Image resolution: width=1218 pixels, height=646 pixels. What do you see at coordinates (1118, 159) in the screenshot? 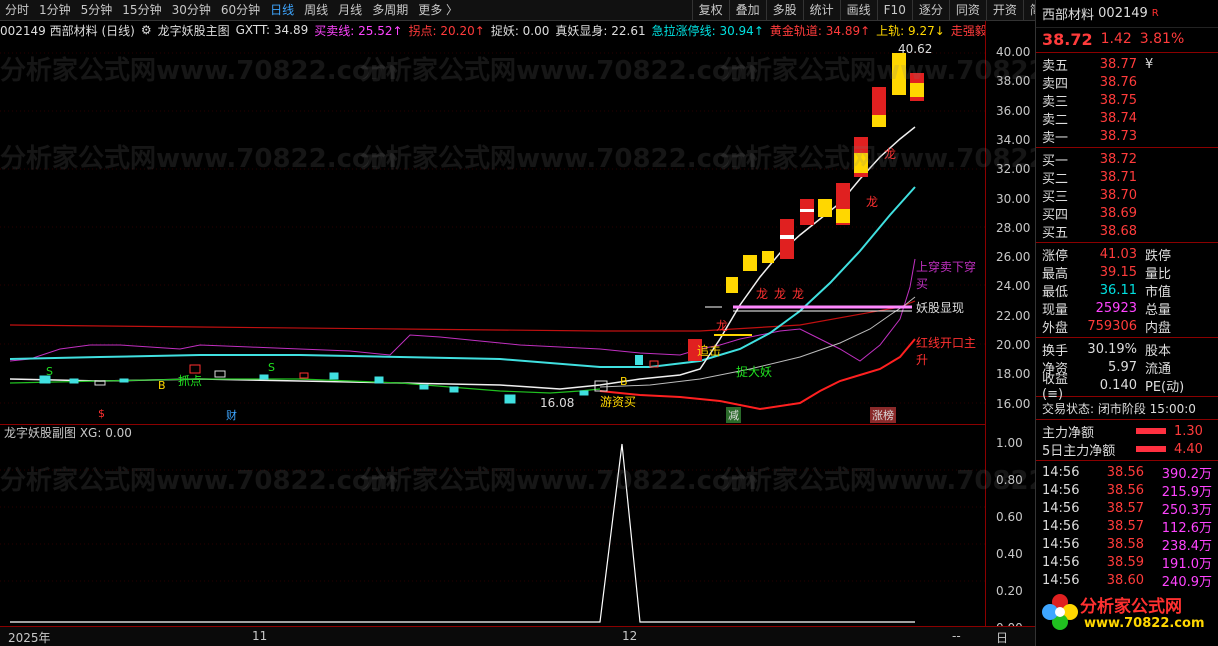
I see `bid-row-0-price: 38.72` at bounding box center [1118, 159].